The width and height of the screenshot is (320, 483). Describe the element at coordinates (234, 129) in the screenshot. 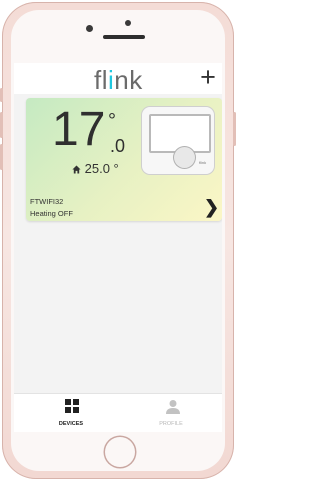

I see `power-button` at that location.